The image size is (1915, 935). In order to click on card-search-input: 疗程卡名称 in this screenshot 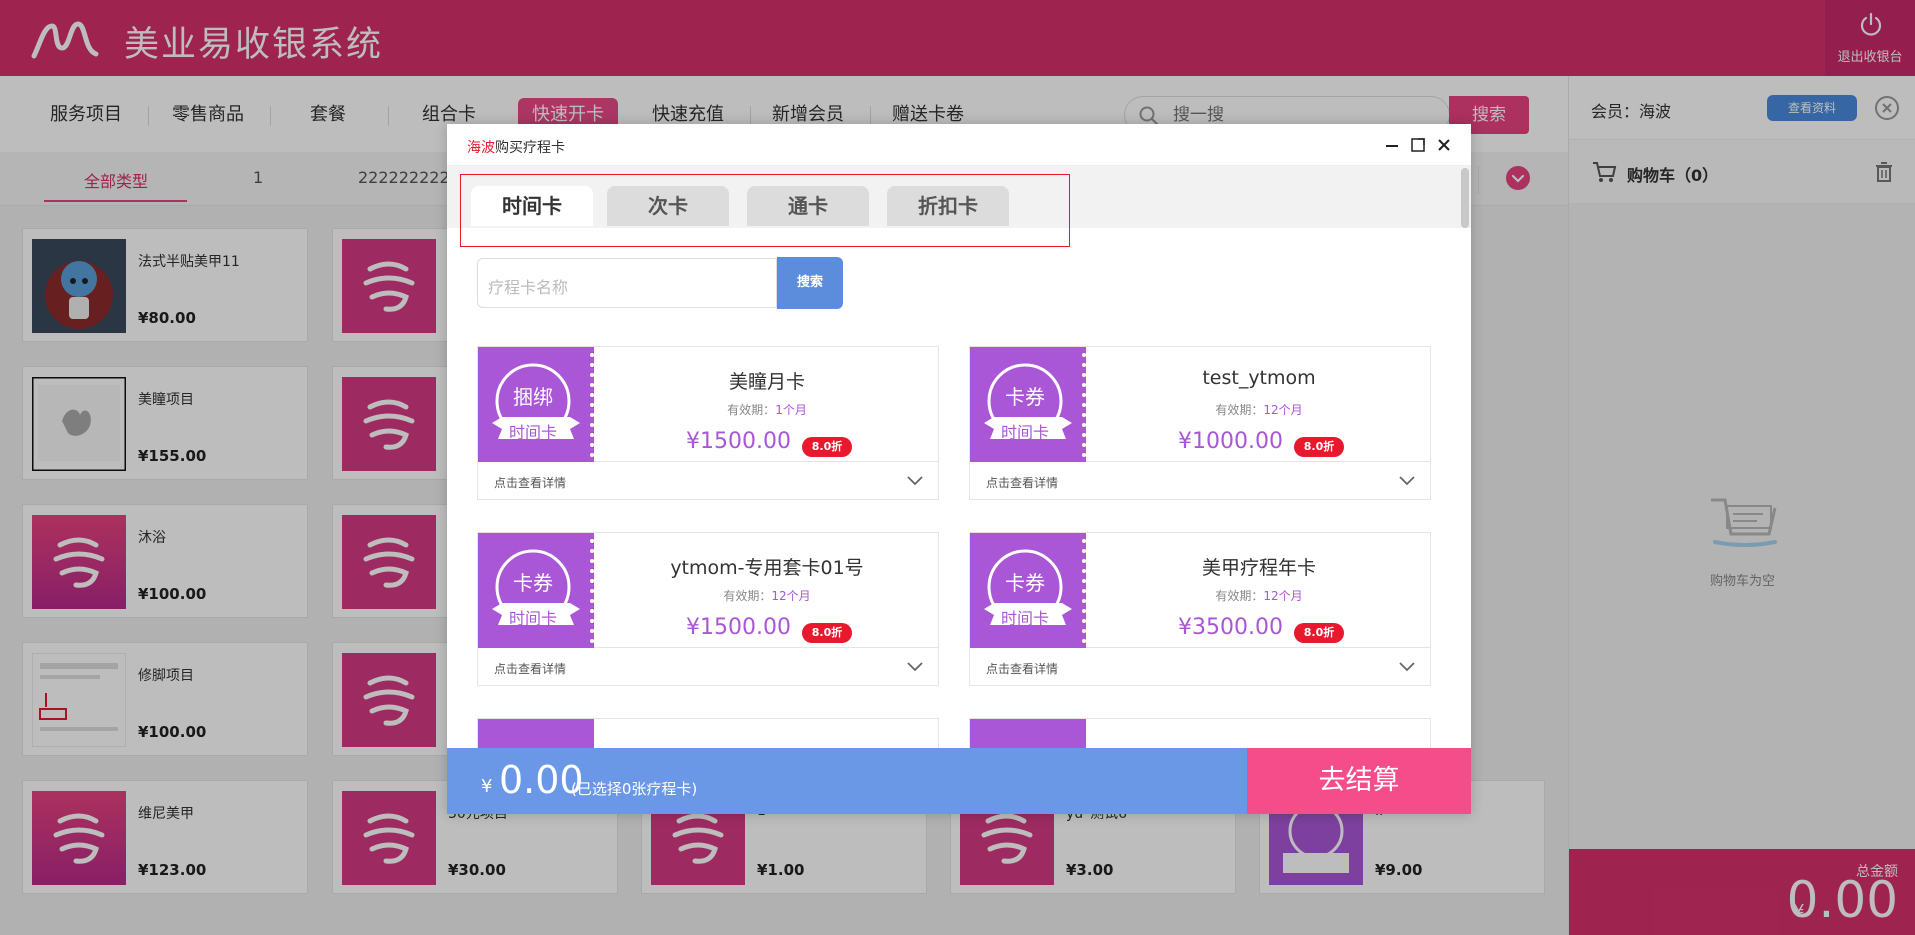, I will do `click(627, 283)`.